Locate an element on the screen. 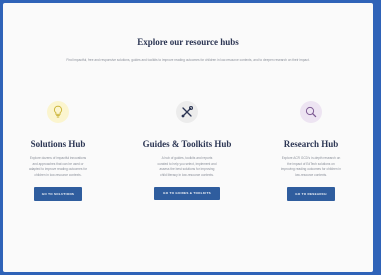 The height and width of the screenshot is (275, 381). guides-toolkits-hub-title: Guides & Toolkits Hub is located at coordinates (187, 144).